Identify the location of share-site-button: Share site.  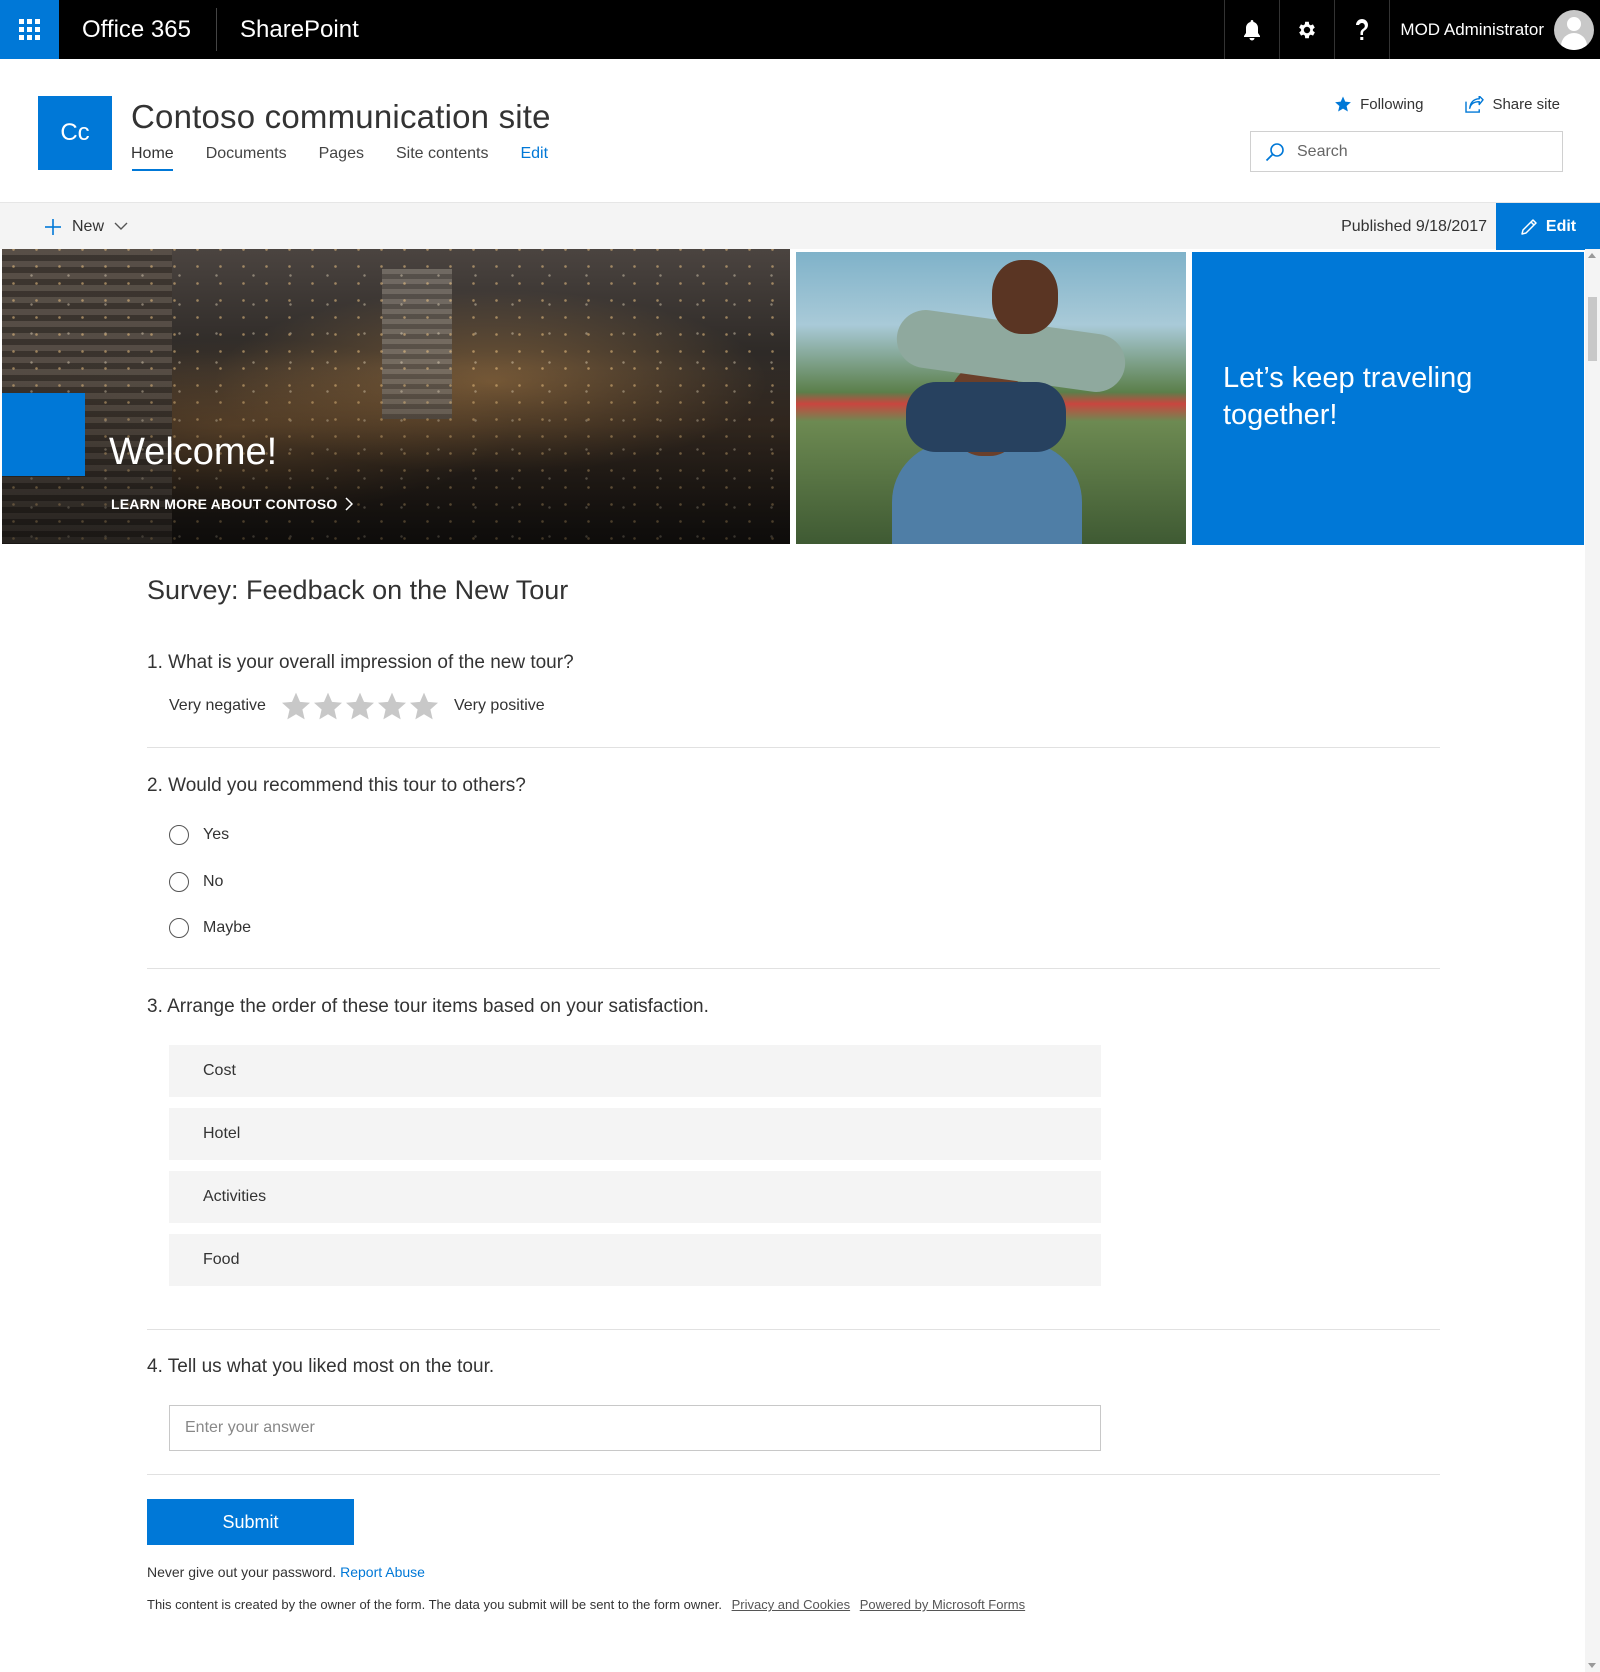
(1512, 104).